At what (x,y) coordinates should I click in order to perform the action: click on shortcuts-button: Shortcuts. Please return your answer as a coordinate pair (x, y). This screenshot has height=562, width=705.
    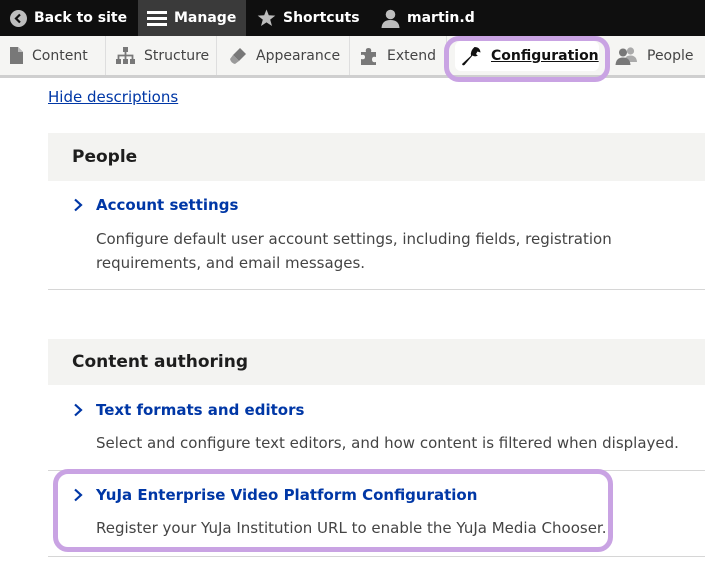
    Looking at the image, I should click on (308, 18).